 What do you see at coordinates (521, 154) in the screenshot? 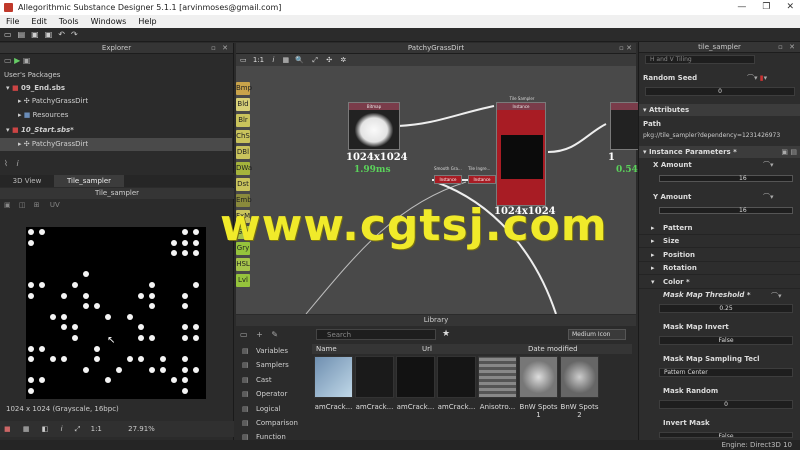
I see `tile-sampler-node: Instance` at bounding box center [521, 154].